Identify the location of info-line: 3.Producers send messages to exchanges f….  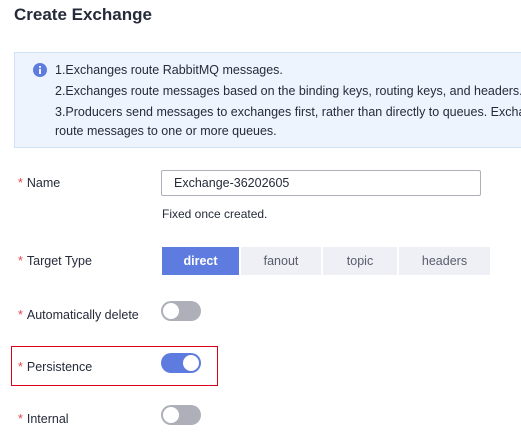
(288, 112).